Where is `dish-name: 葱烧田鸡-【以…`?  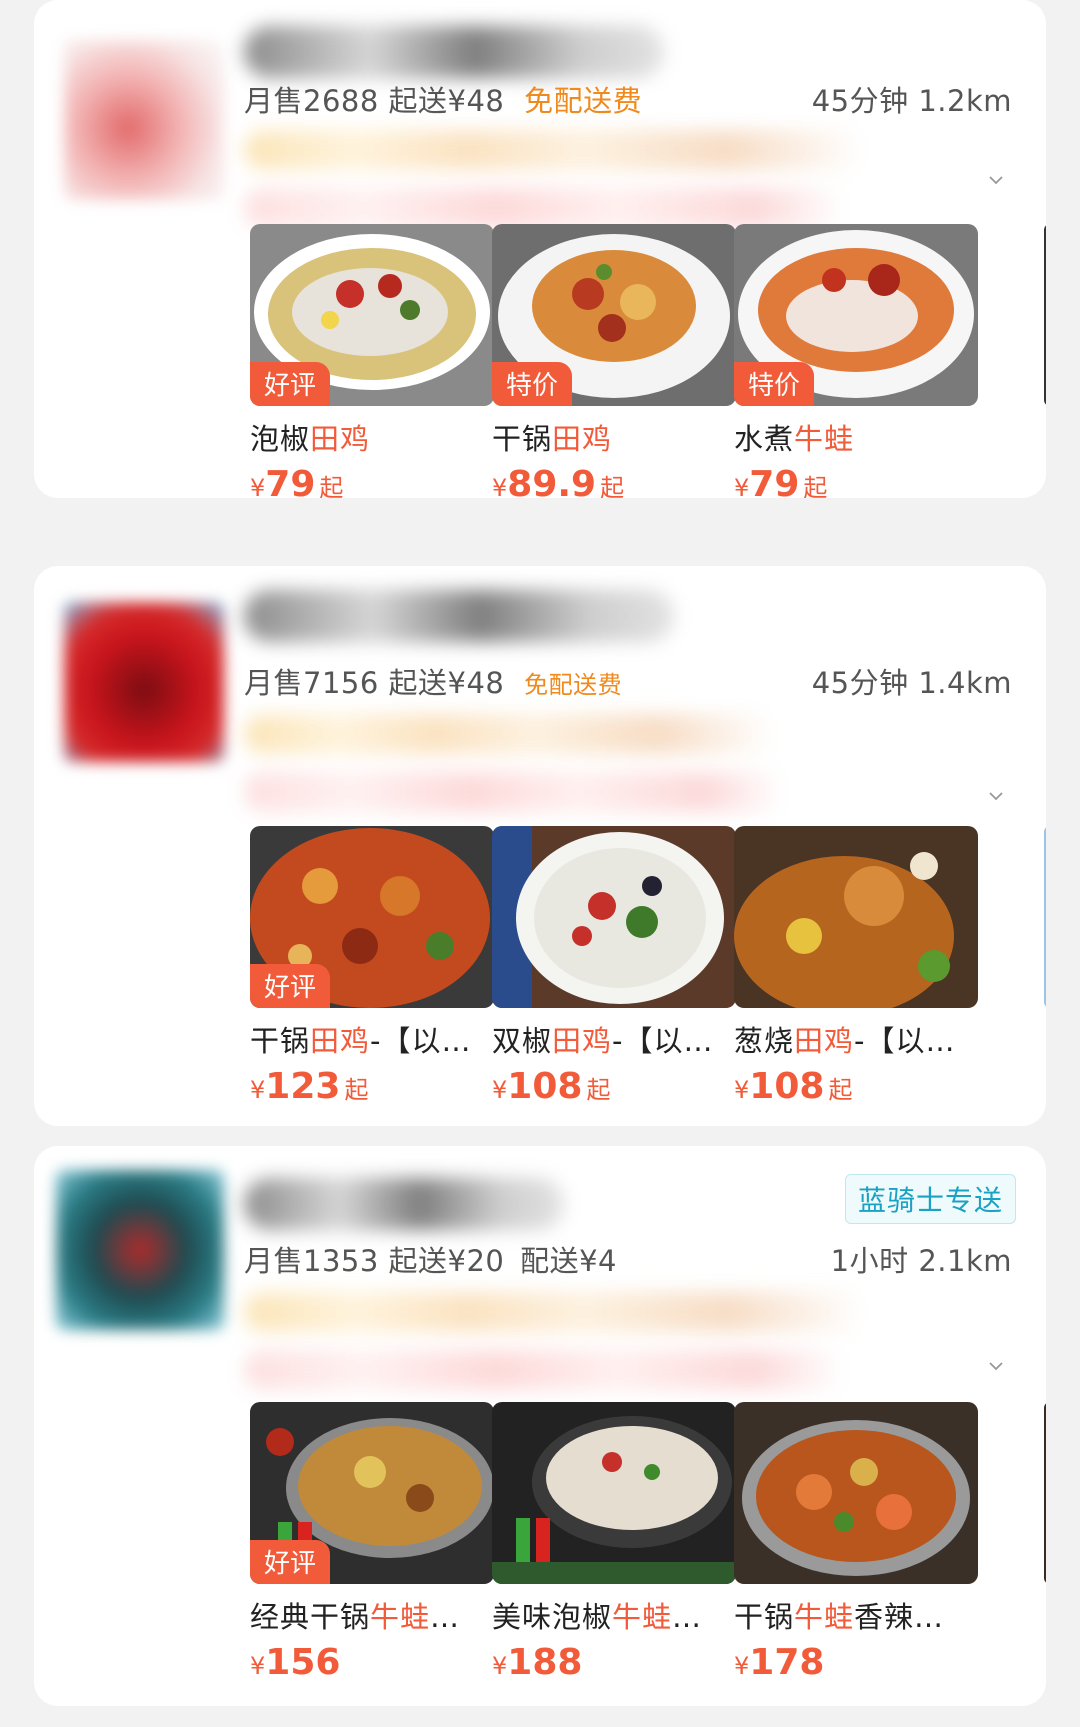
dish-name: 葱烧田鸡-【以… is located at coordinates (856, 1039).